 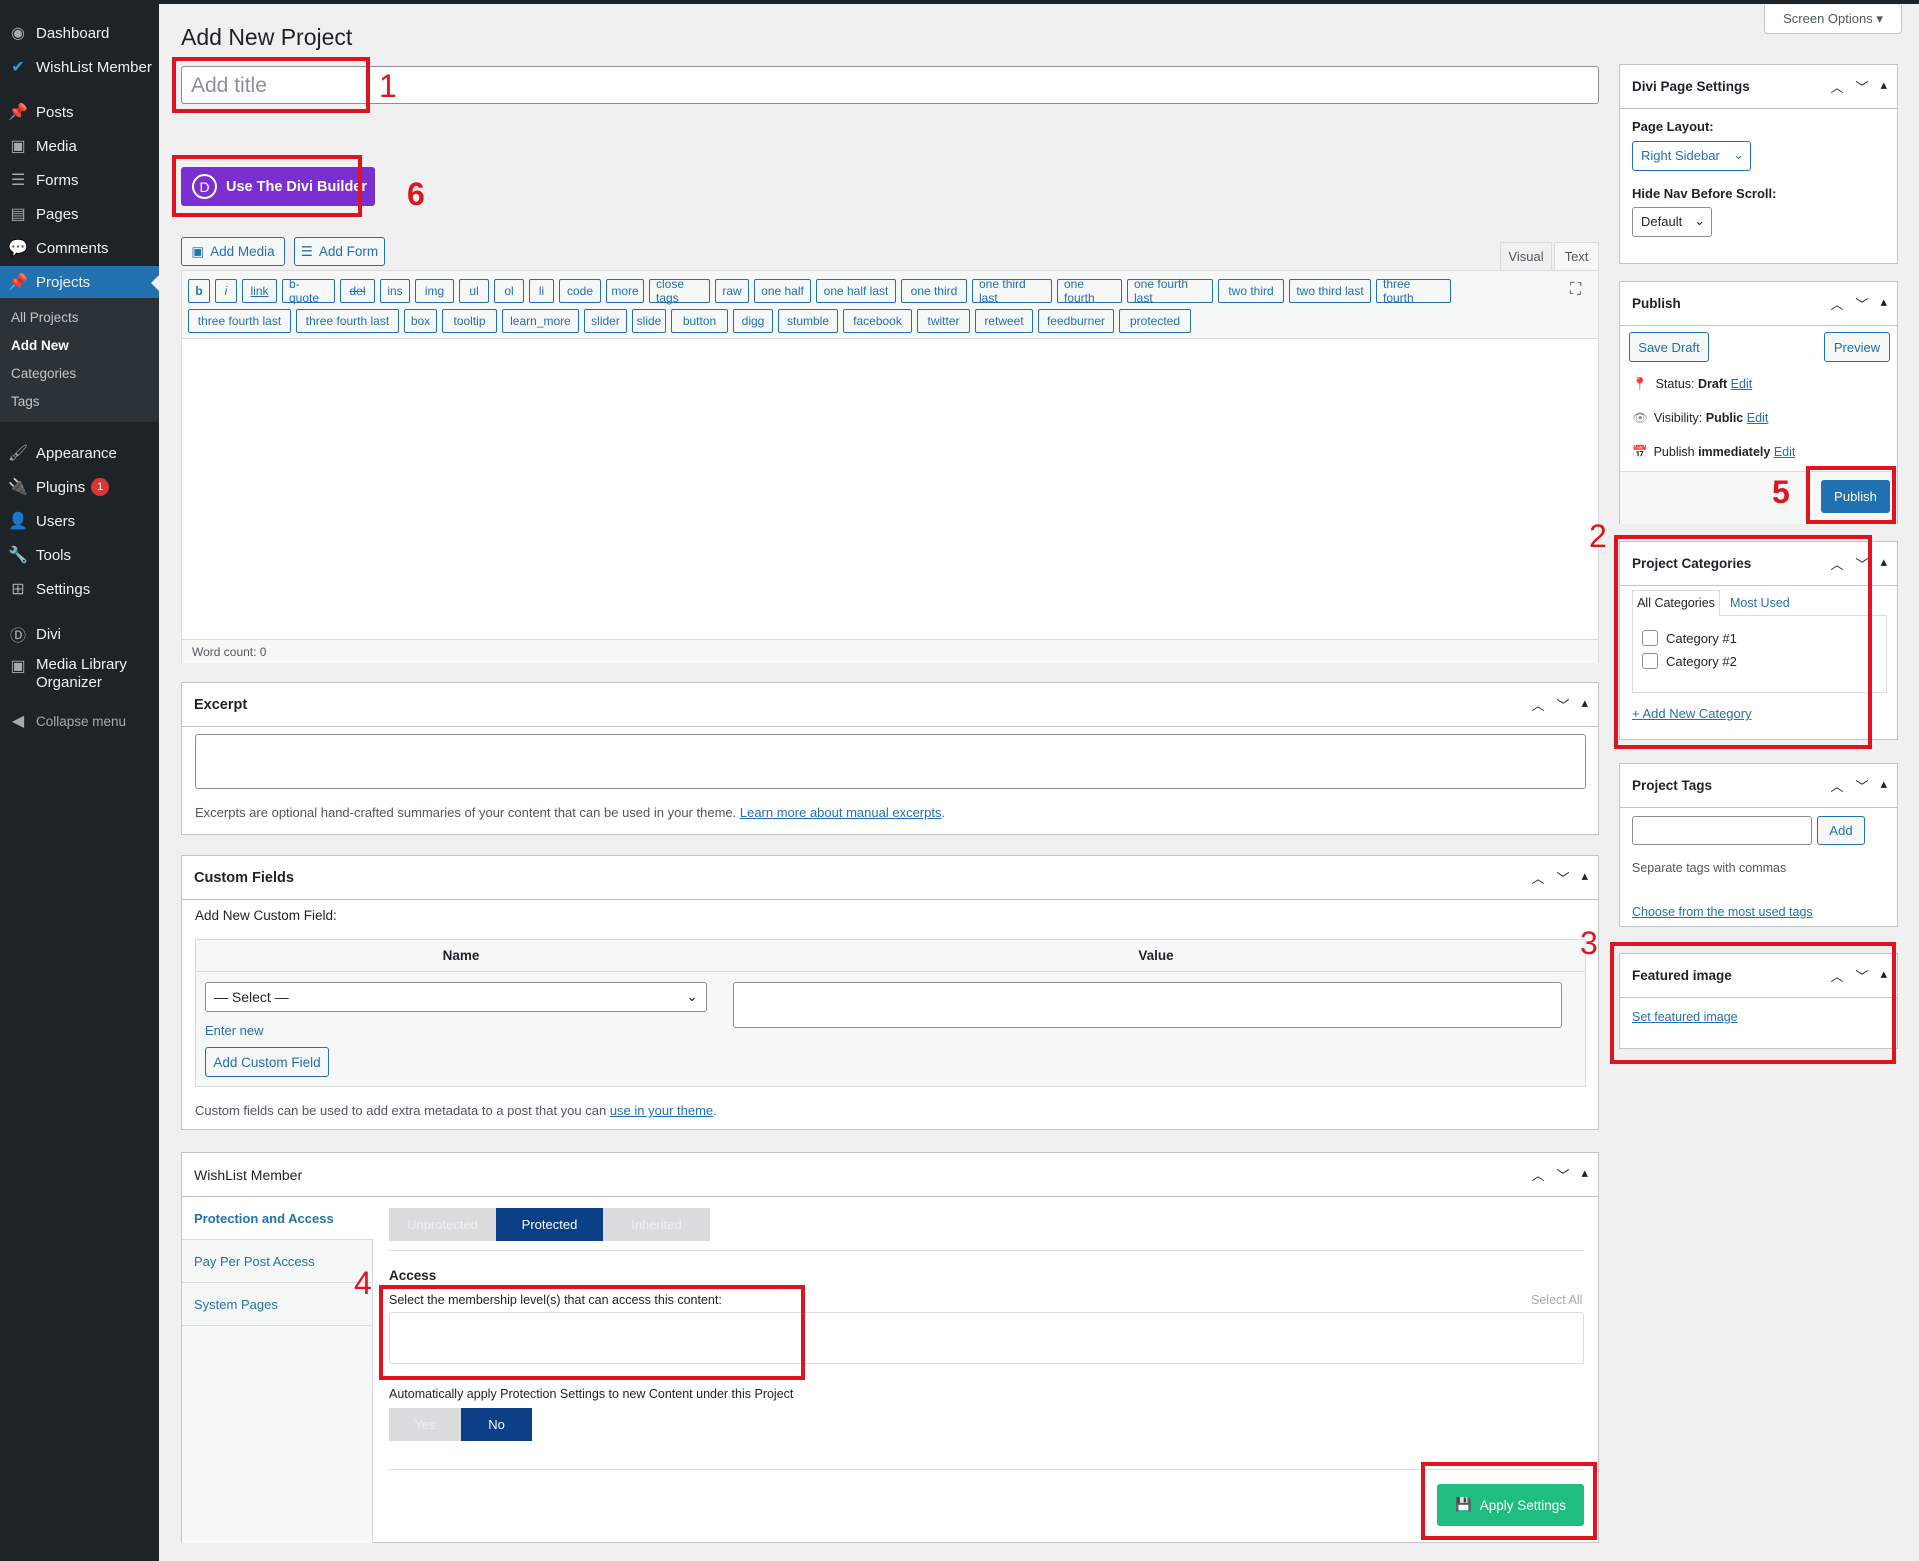 What do you see at coordinates (1785, 452) in the screenshot?
I see `edit-schedule-link: Edit` at bounding box center [1785, 452].